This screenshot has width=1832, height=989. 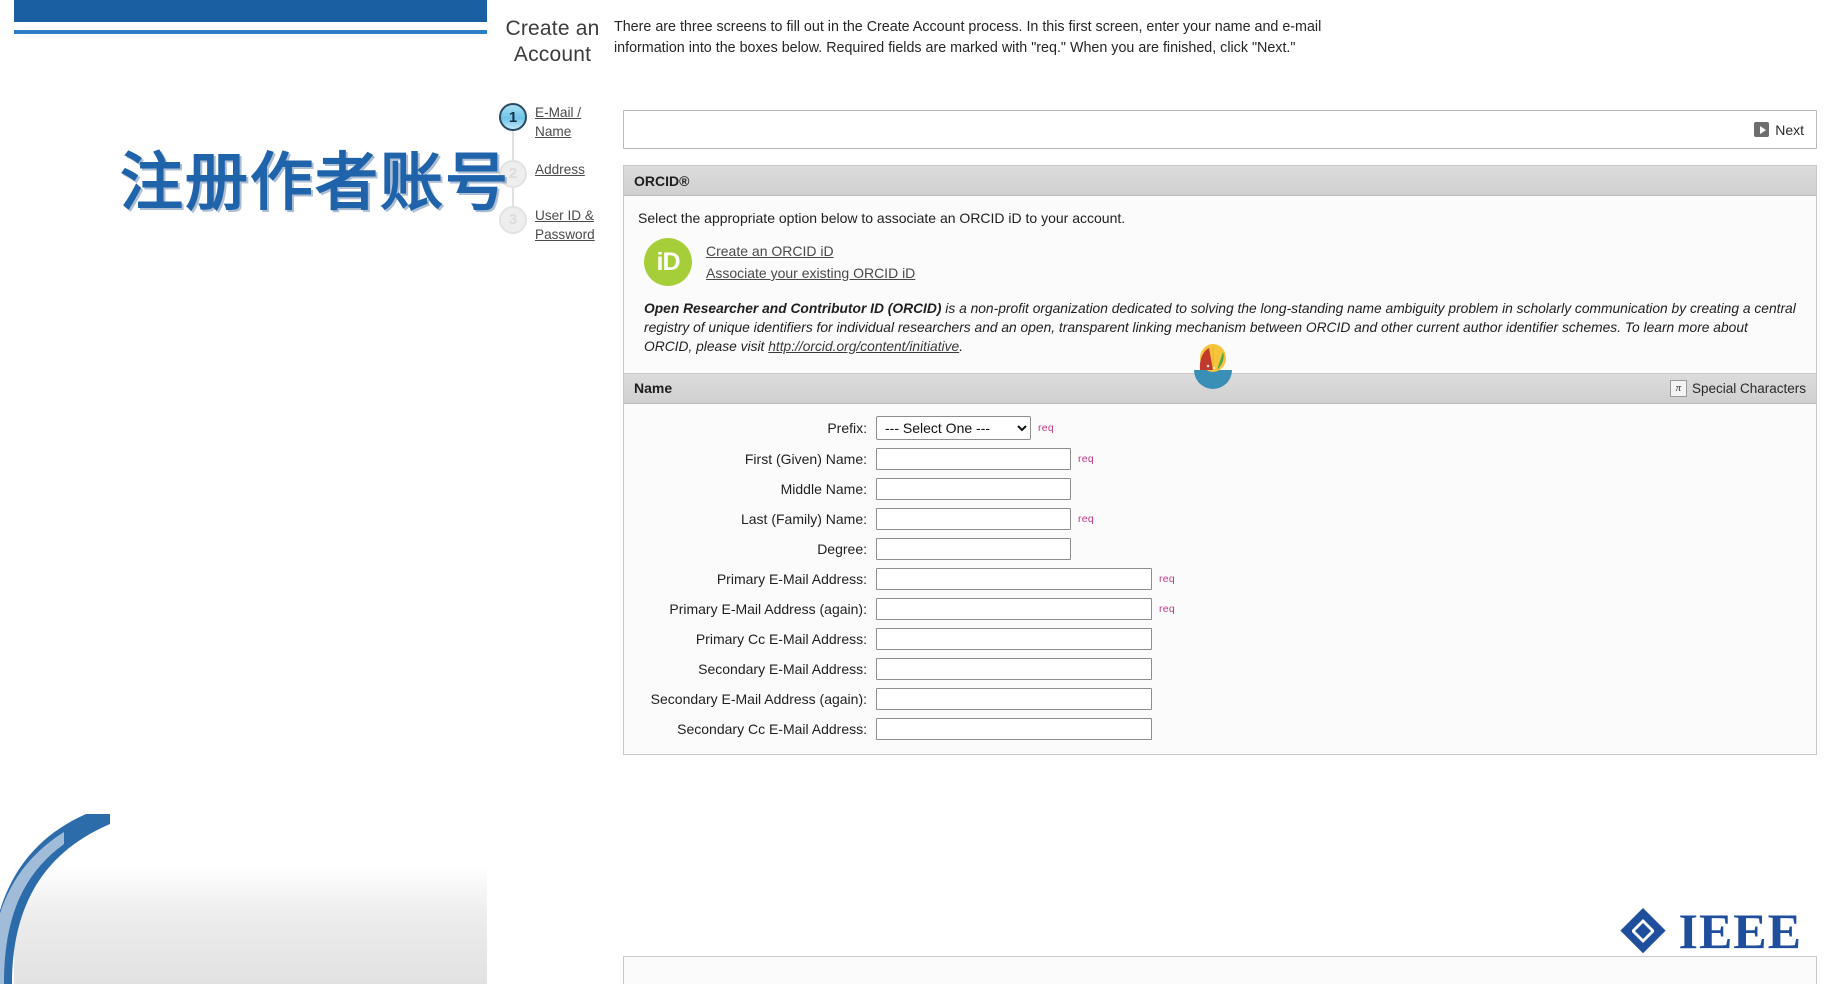 I want to click on label-prefix: Prefix:, so click(x=847, y=427).